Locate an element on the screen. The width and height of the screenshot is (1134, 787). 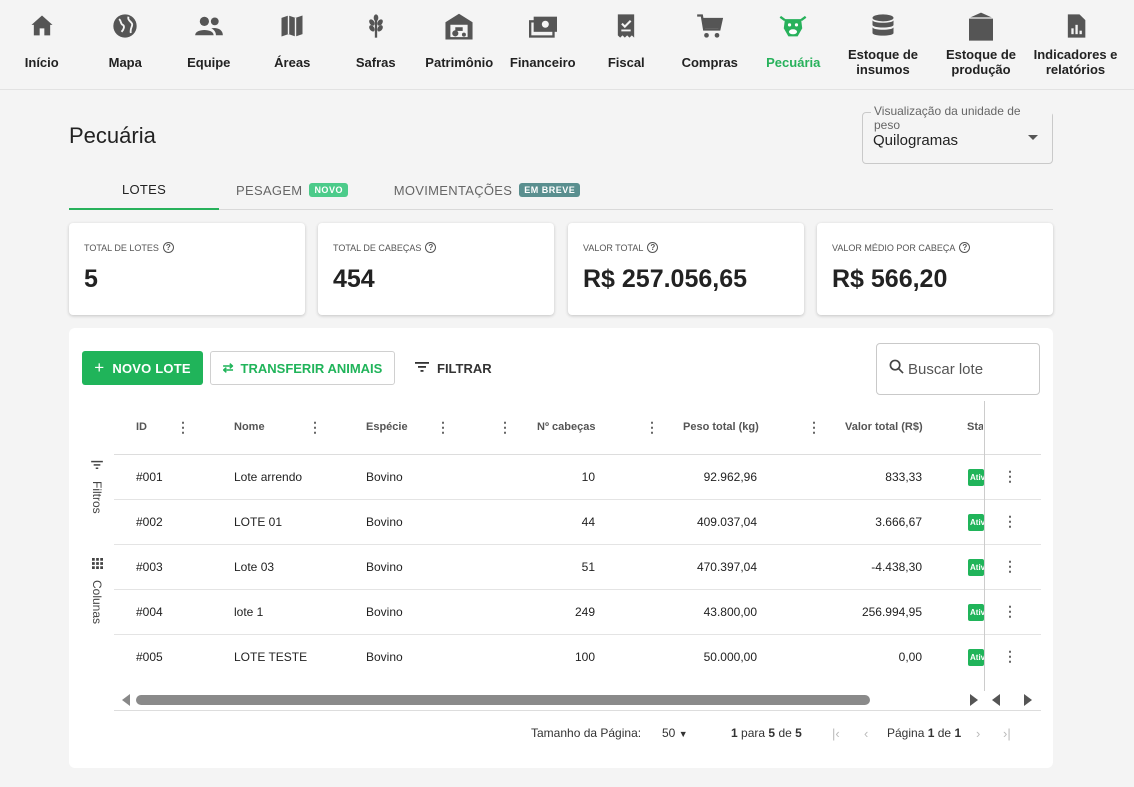
nav-item-financeiro: Financeiro is located at coordinates (543, 45).